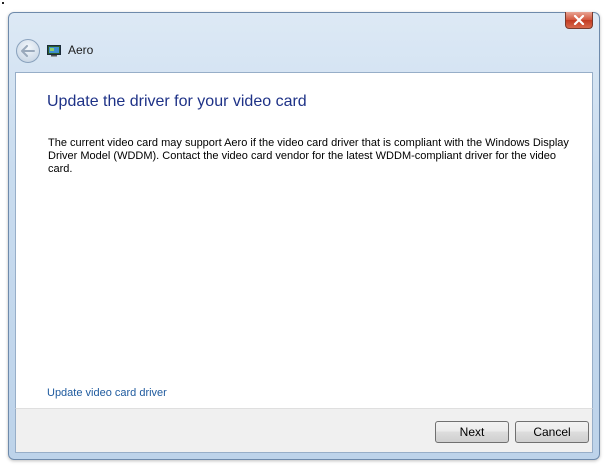  I want to click on back-button, so click(28, 51).